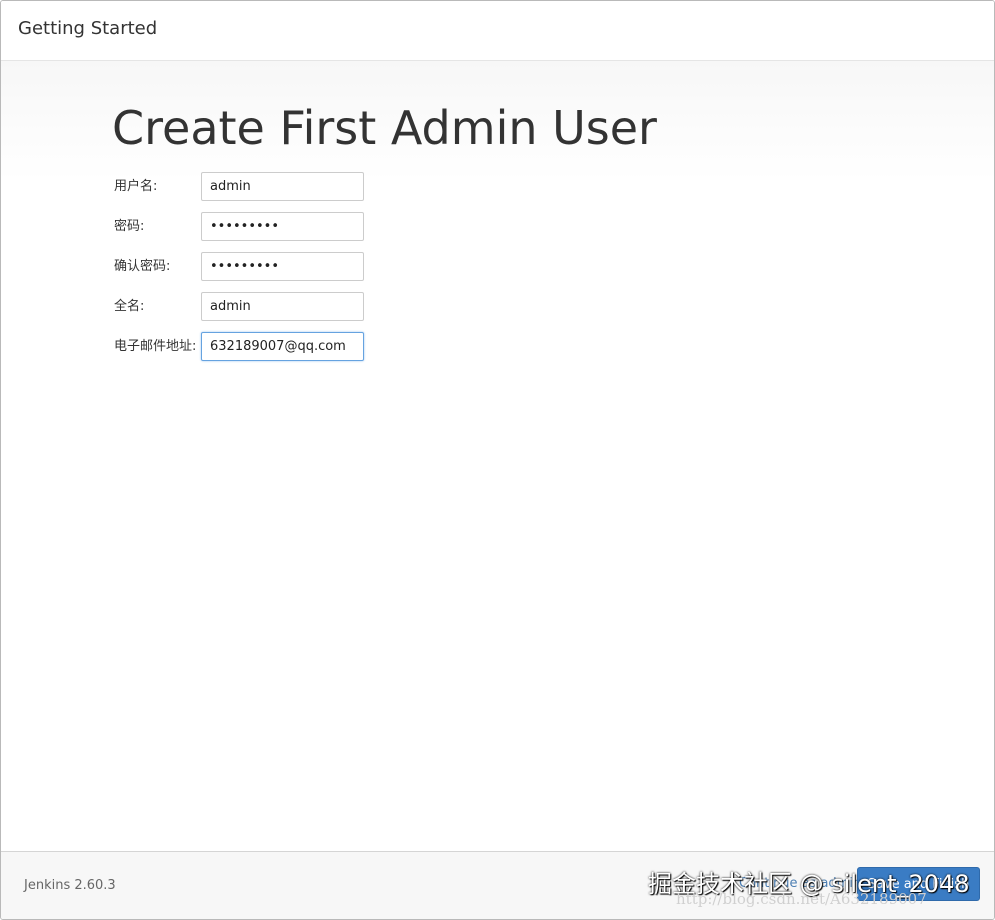 Image resolution: width=995 pixels, height=920 pixels. I want to click on username-input, so click(282, 186).